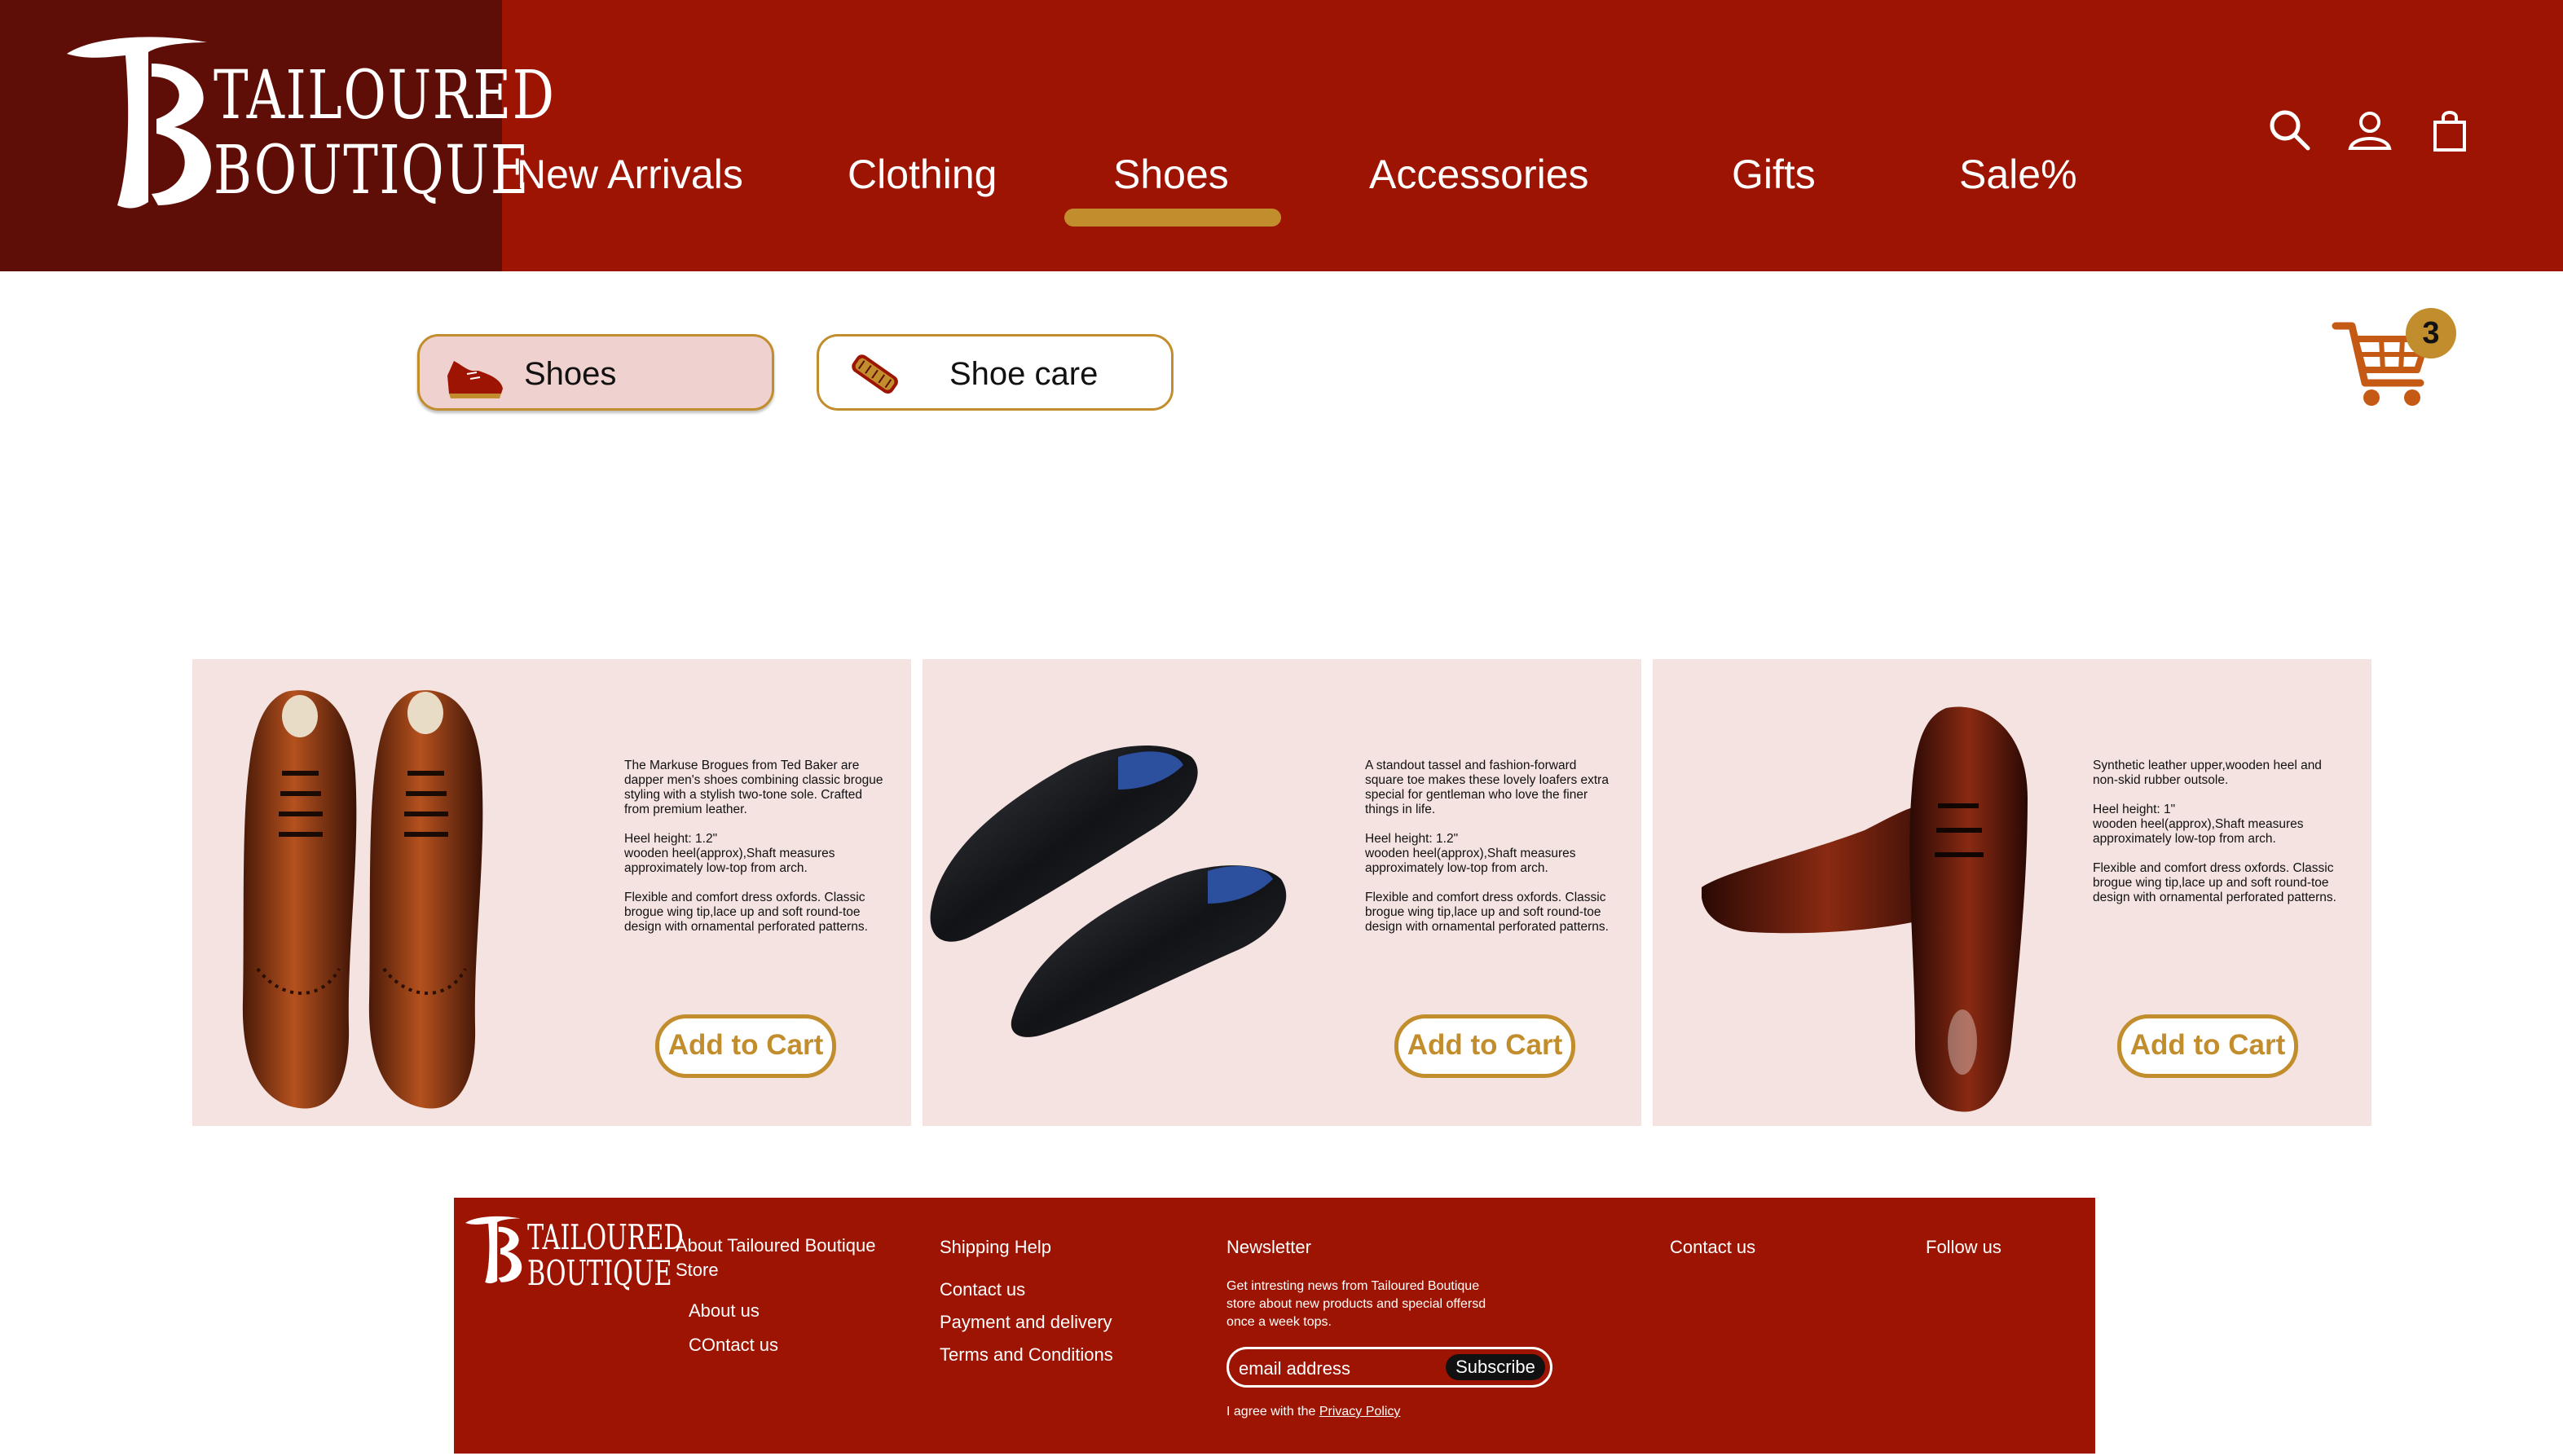  What do you see at coordinates (2449, 130) in the screenshot?
I see `shopping-bag-icon` at bounding box center [2449, 130].